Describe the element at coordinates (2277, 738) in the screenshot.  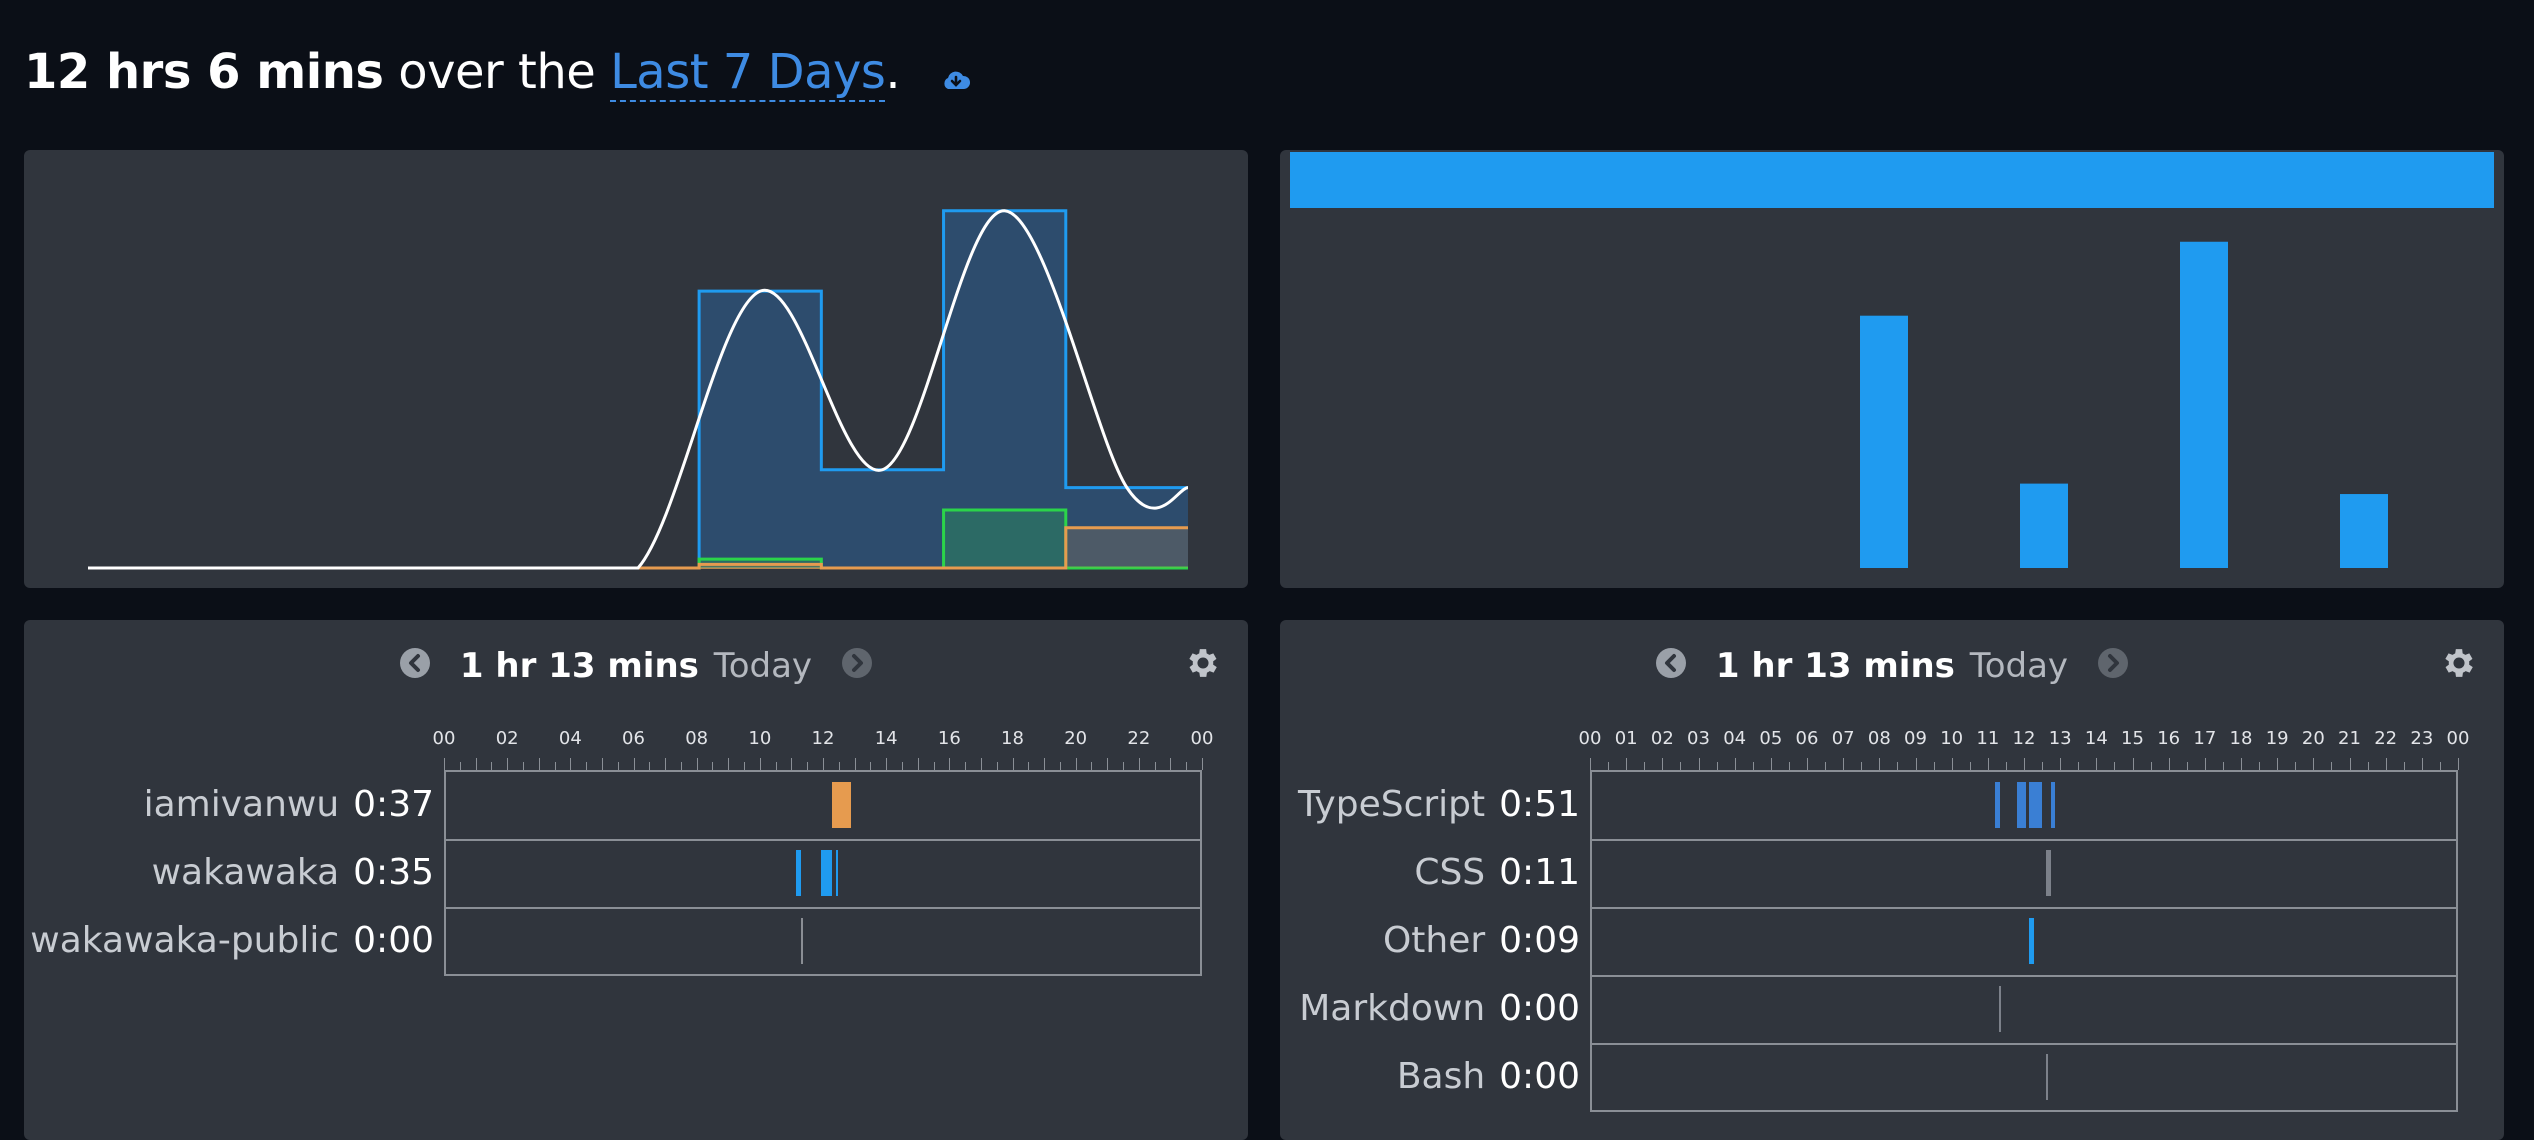
I see `hour-tick-label: 19` at that location.